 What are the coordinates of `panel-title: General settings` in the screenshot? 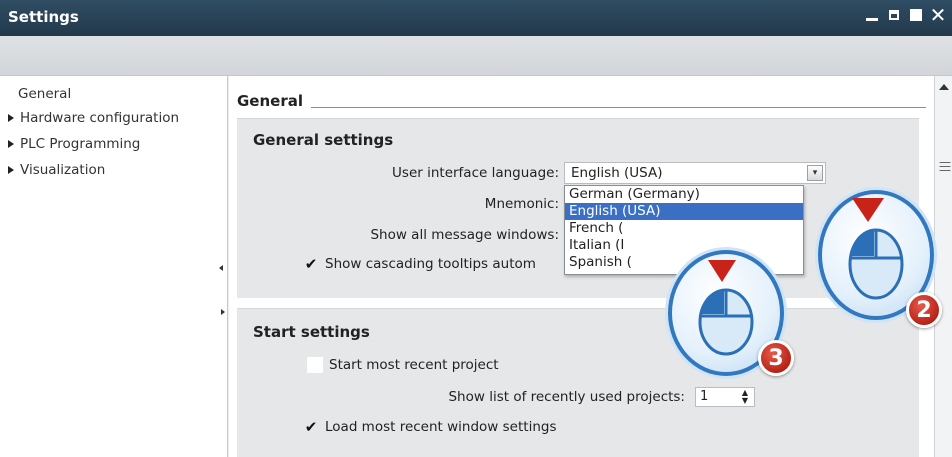 It's located at (323, 140).